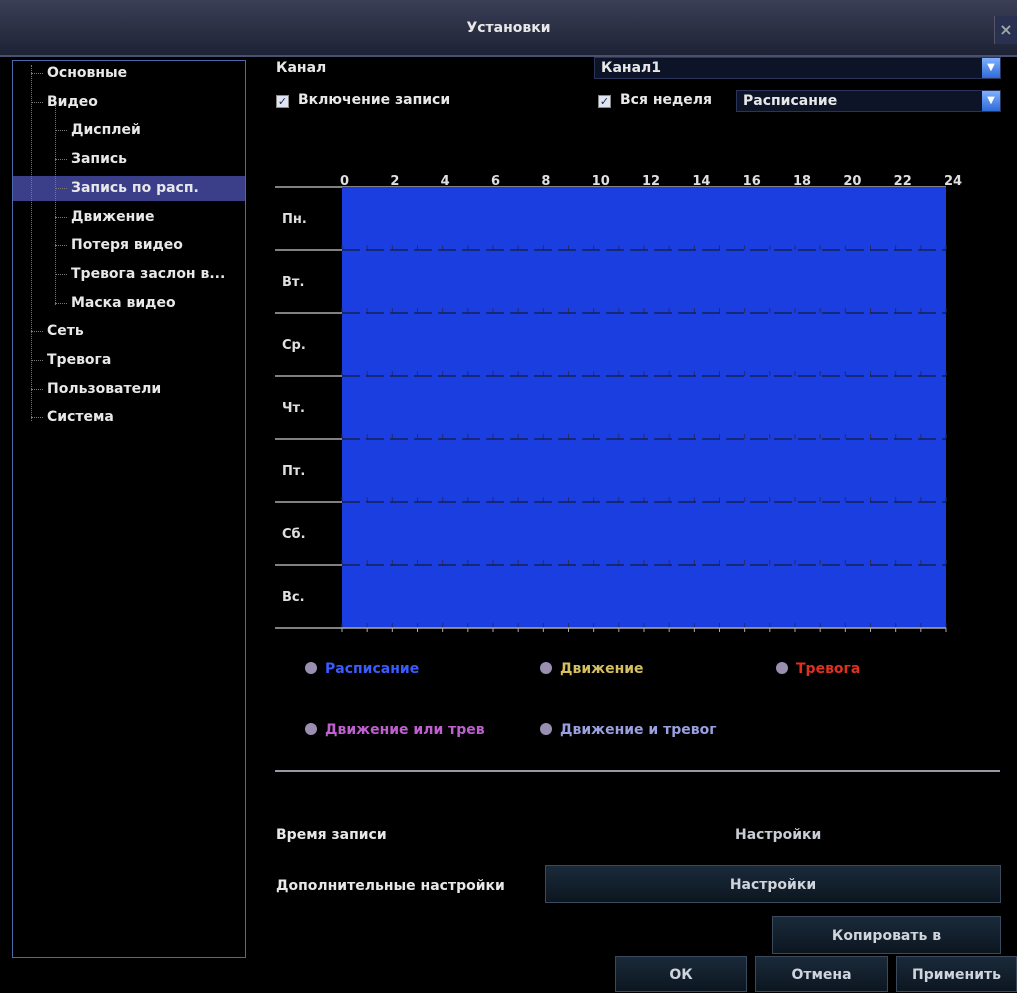  I want to click on whole-week-checkbox: ✓, so click(604, 101).